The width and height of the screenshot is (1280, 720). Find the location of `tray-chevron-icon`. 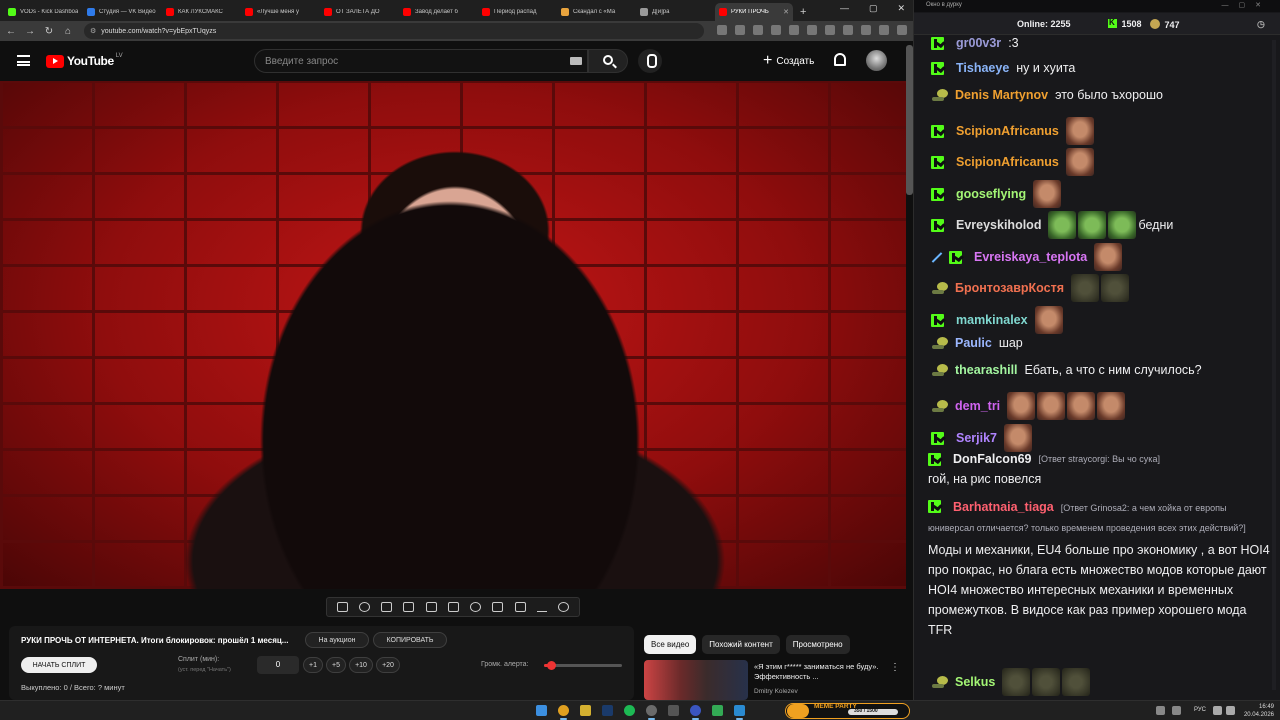

tray-chevron-icon is located at coordinates (1160, 710).